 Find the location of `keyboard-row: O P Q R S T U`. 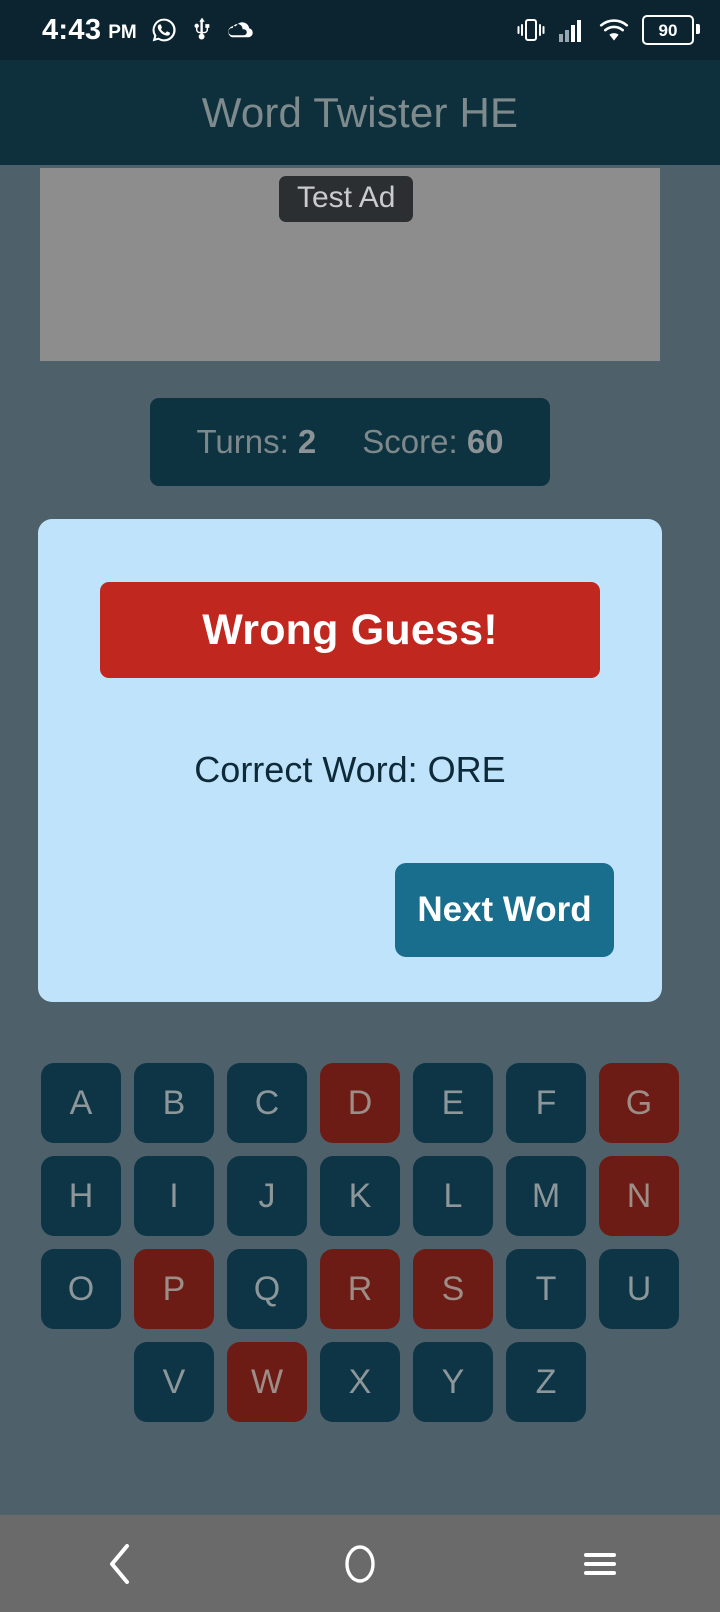

keyboard-row: O P Q R S T U is located at coordinates (360, 1289).